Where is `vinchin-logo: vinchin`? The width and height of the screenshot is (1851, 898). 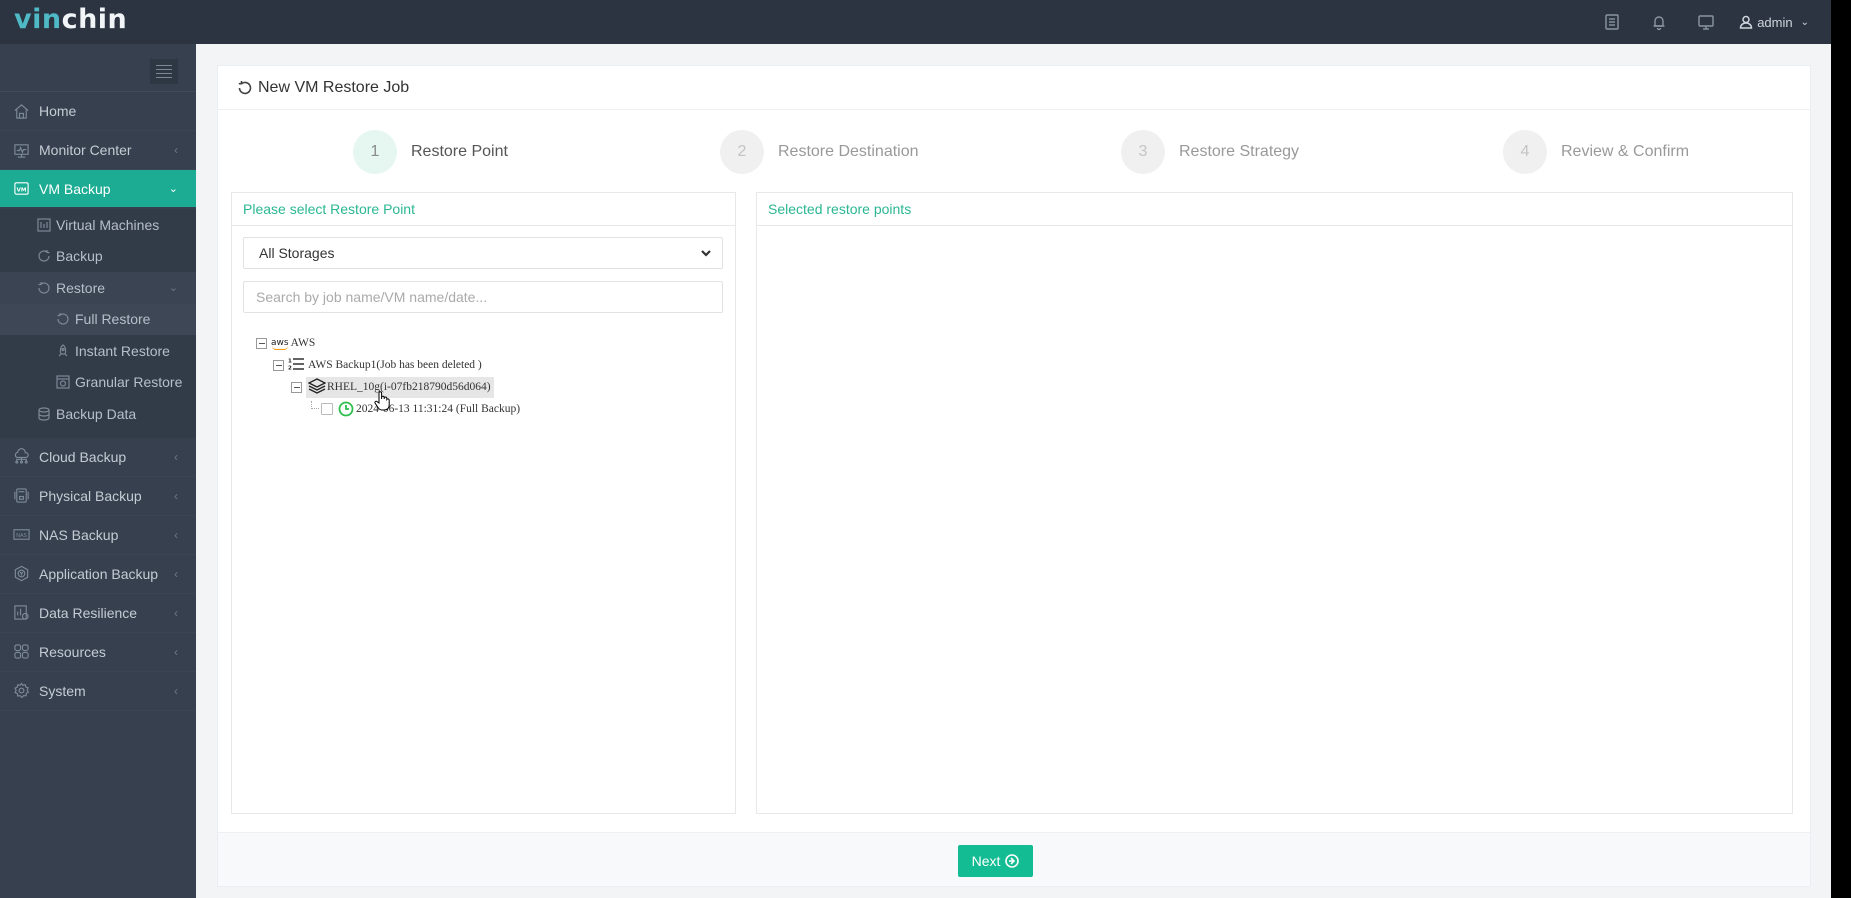 vinchin-logo: vinchin is located at coordinates (70, 19).